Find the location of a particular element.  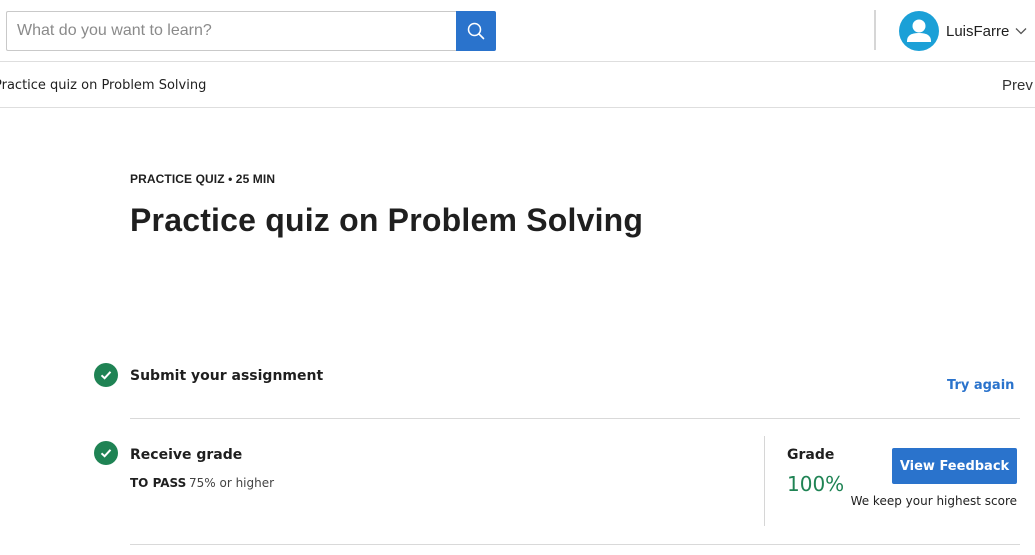

chevron-down-icon is located at coordinates (1021, 31).